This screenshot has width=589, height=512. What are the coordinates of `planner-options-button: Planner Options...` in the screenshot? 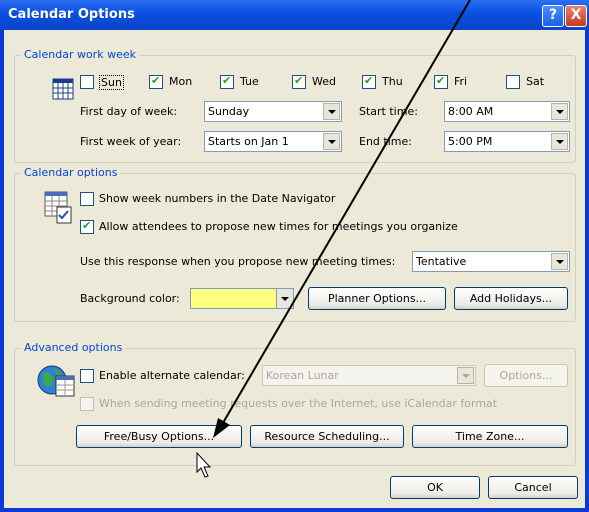 It's located at (377, 298).